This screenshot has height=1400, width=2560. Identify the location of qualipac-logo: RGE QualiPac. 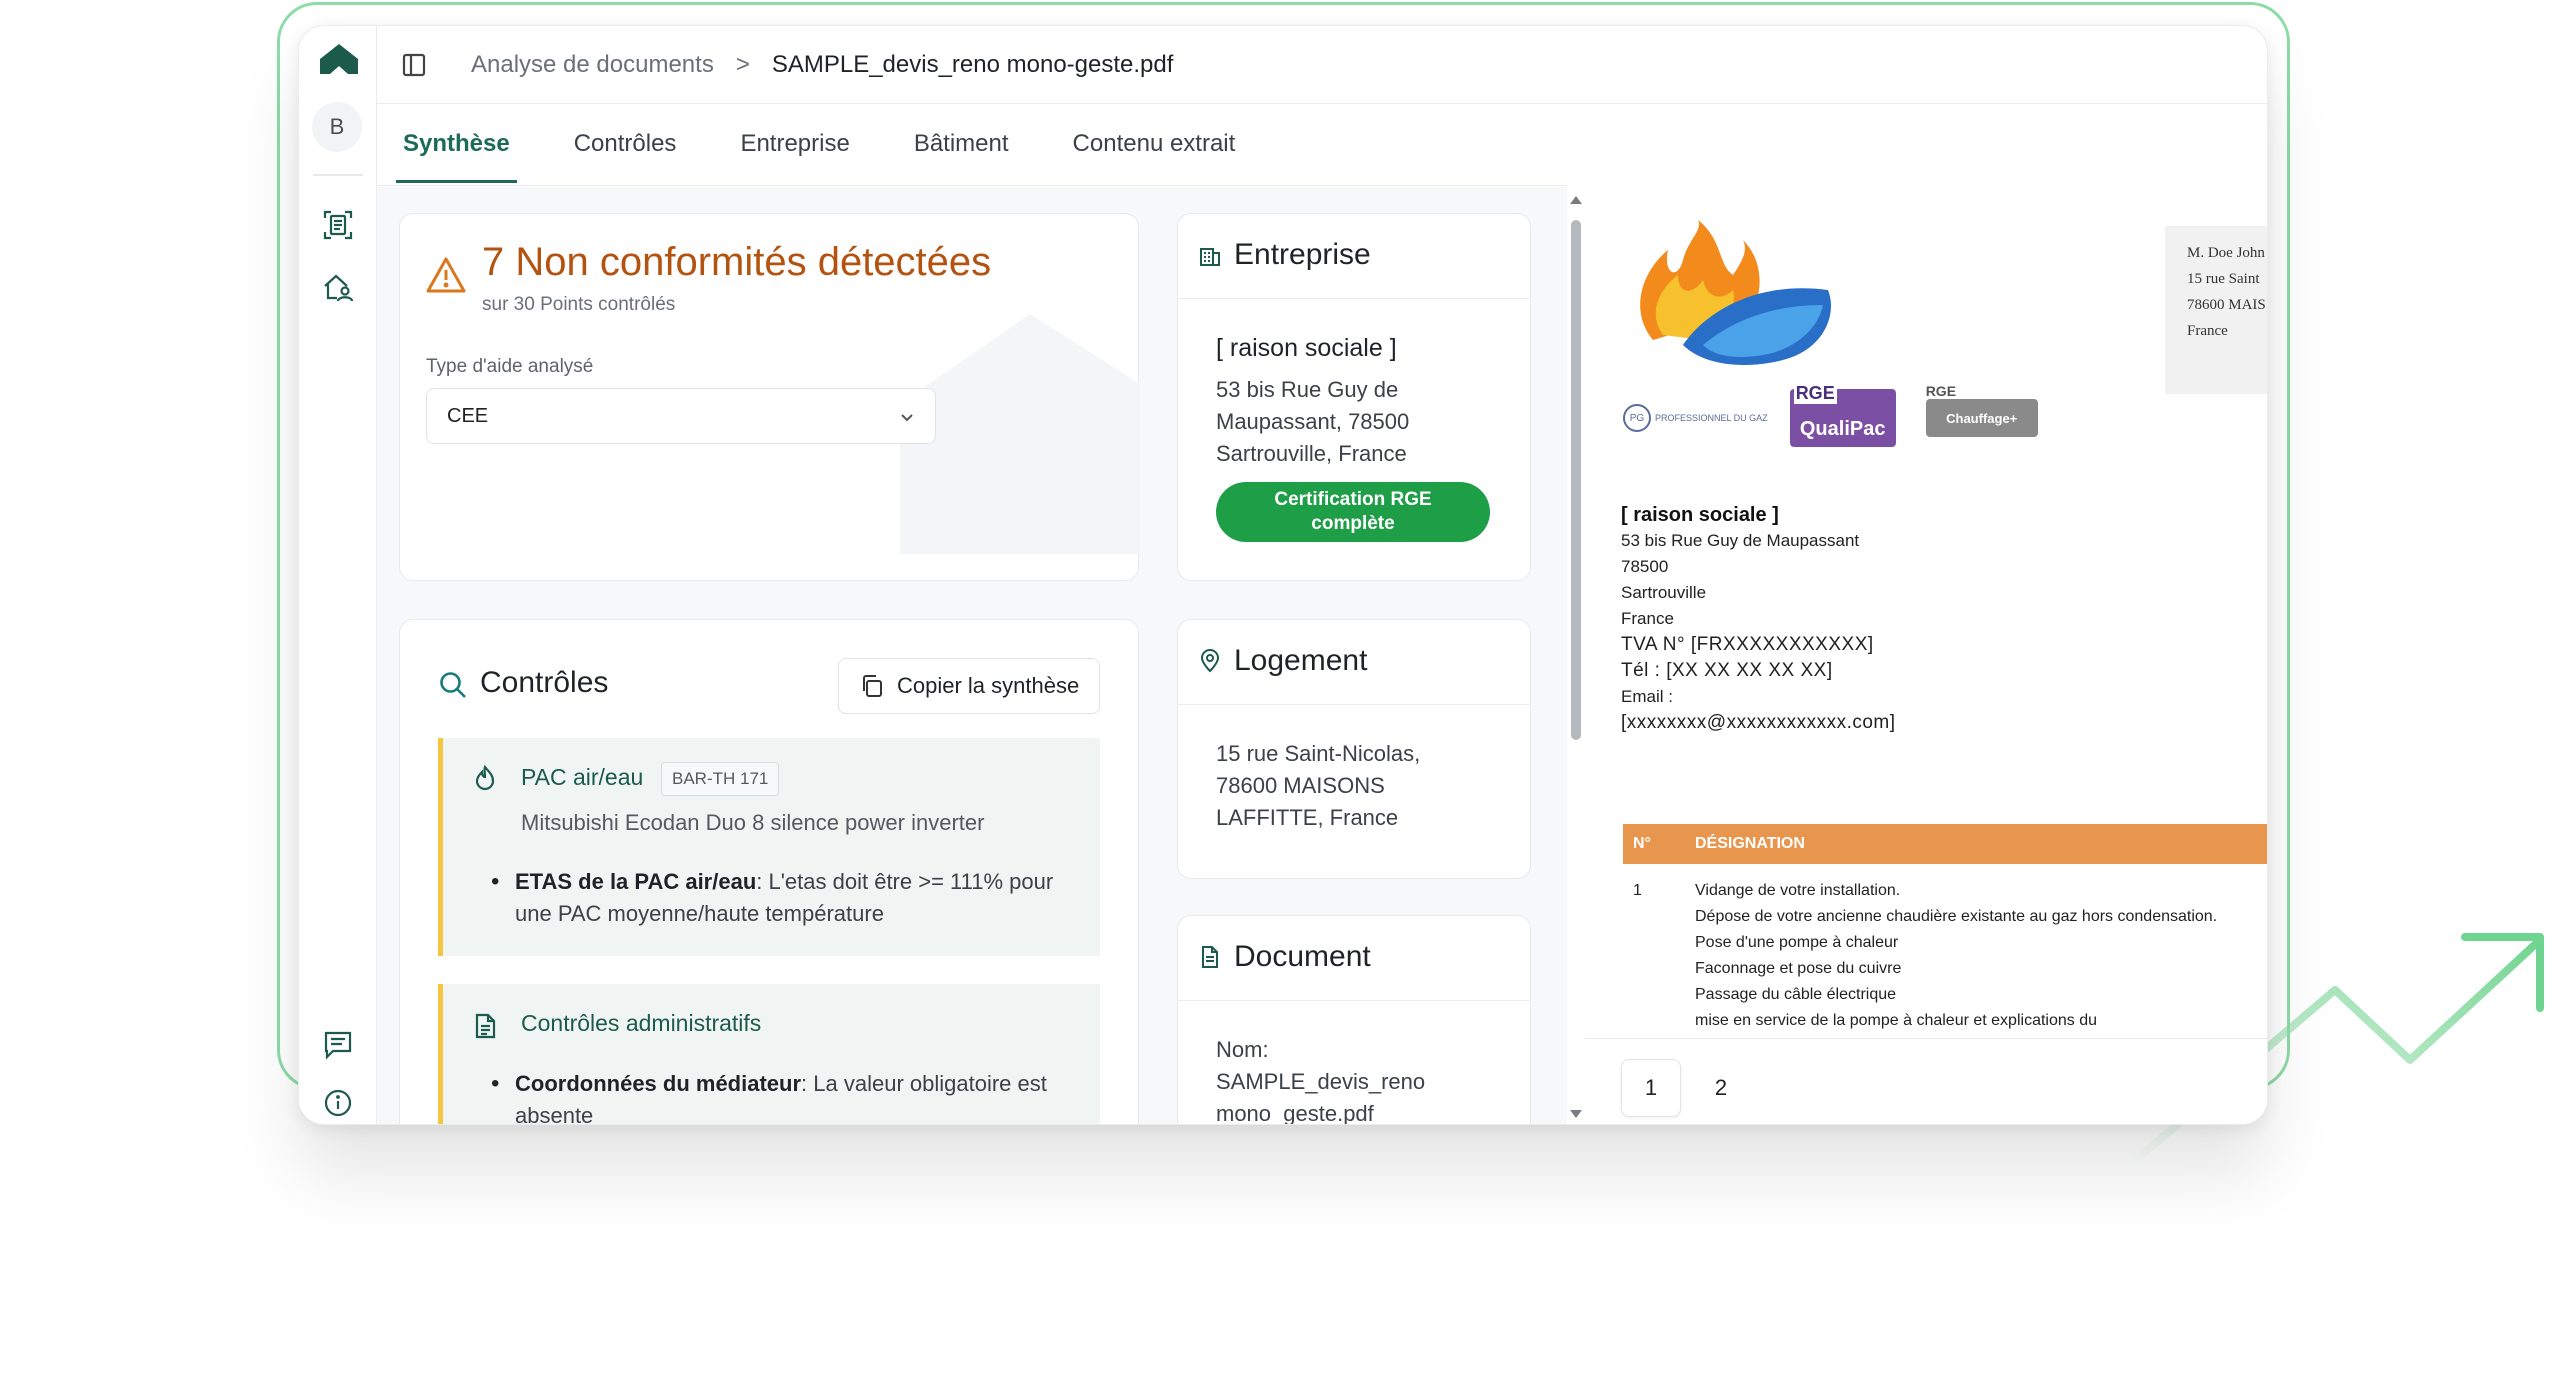
(1842, 415).